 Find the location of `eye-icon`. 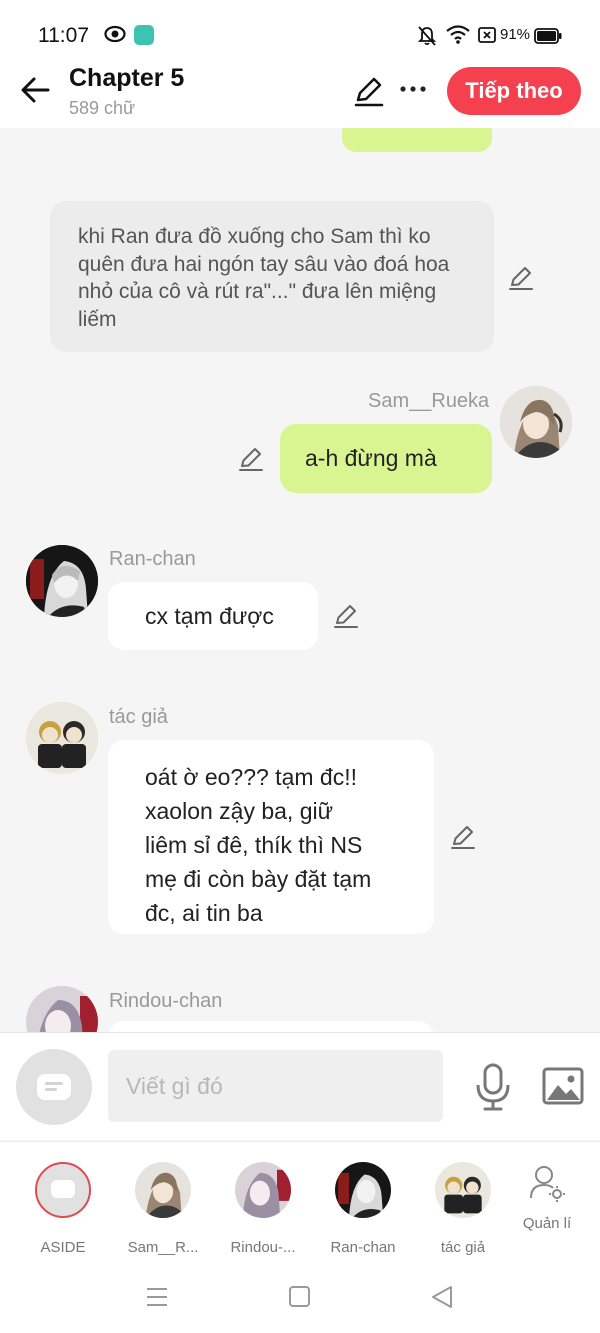

eye-icon is located at coordinates (115, 34).